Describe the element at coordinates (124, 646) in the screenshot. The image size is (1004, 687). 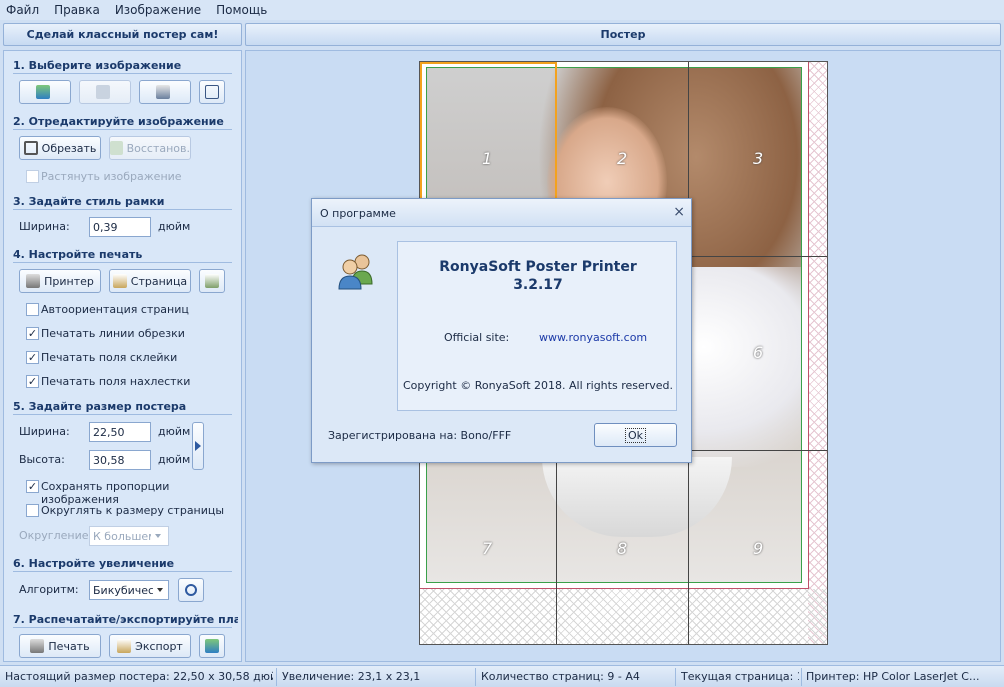
I see `export-icon` at that location.